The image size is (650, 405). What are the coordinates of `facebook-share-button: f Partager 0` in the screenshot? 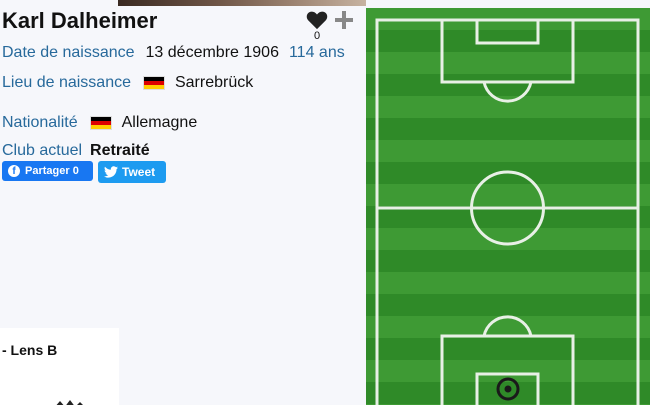 It's located at (47, 171).